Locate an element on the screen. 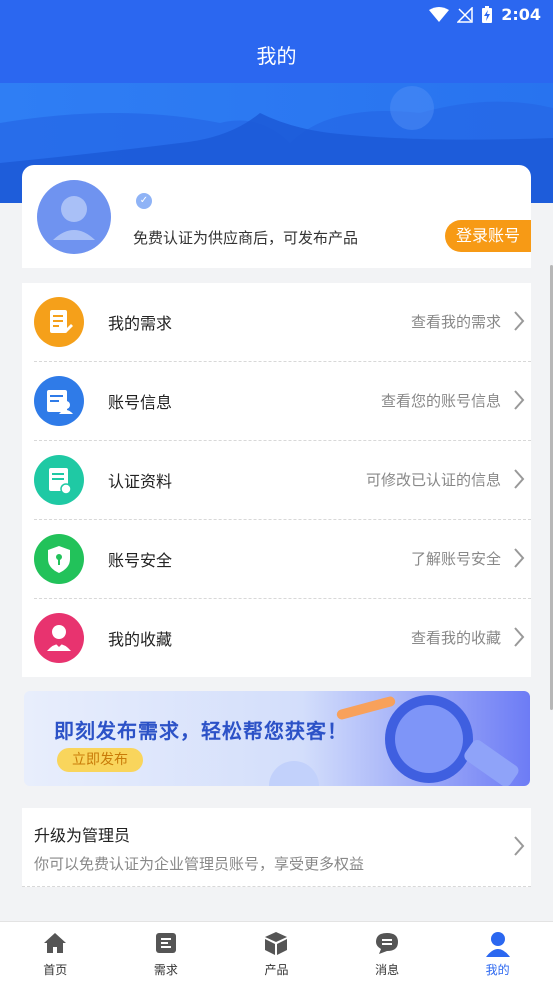  tab-mine: 我的 is located at coordinates (497, 953).